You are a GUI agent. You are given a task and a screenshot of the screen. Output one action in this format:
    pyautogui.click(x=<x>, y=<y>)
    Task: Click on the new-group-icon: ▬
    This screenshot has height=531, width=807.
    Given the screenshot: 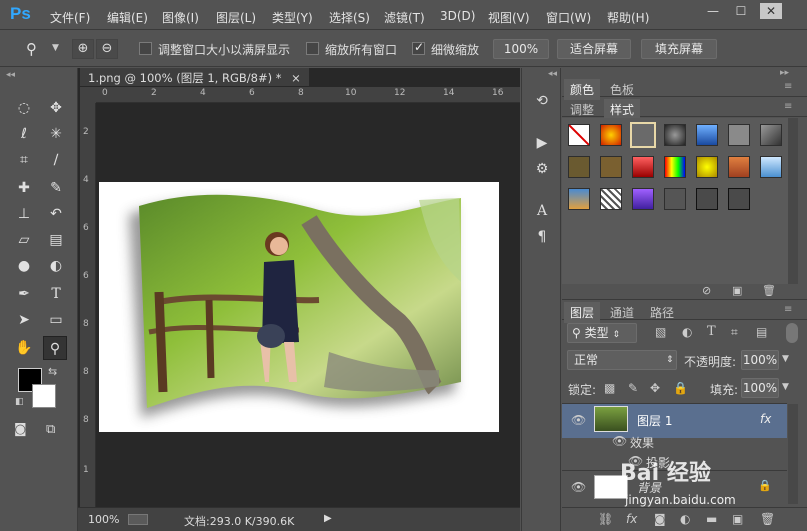 What is the action you would take?
    pyautogui.click(x=711, y=519)
    